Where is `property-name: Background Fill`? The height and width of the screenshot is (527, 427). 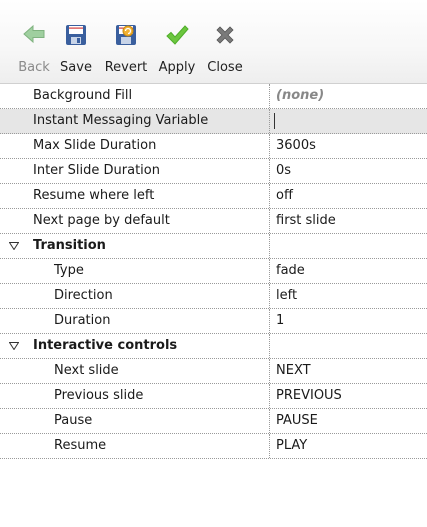
property-name: Background Fill is located at coordinates (83, 95).